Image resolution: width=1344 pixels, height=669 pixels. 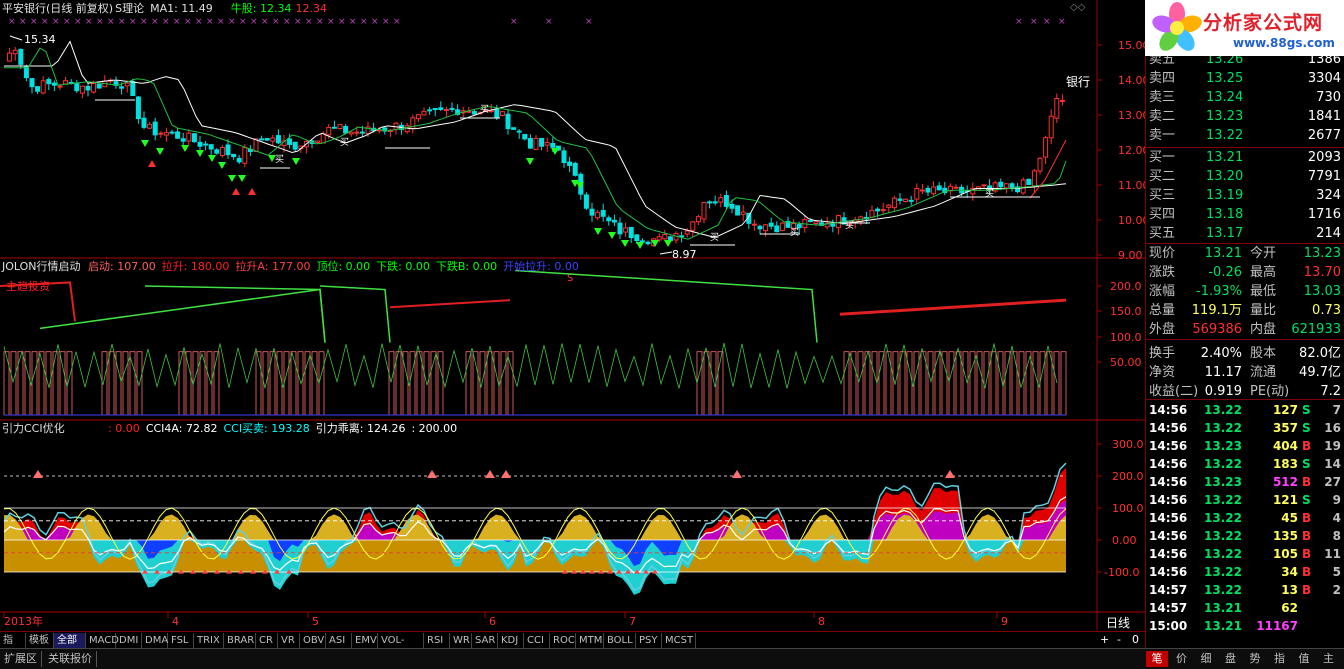 What do you see at coordinates (1263, 291) in the screenshot?
I see `quote-label: 最低` at bounding box center [1263, 291].